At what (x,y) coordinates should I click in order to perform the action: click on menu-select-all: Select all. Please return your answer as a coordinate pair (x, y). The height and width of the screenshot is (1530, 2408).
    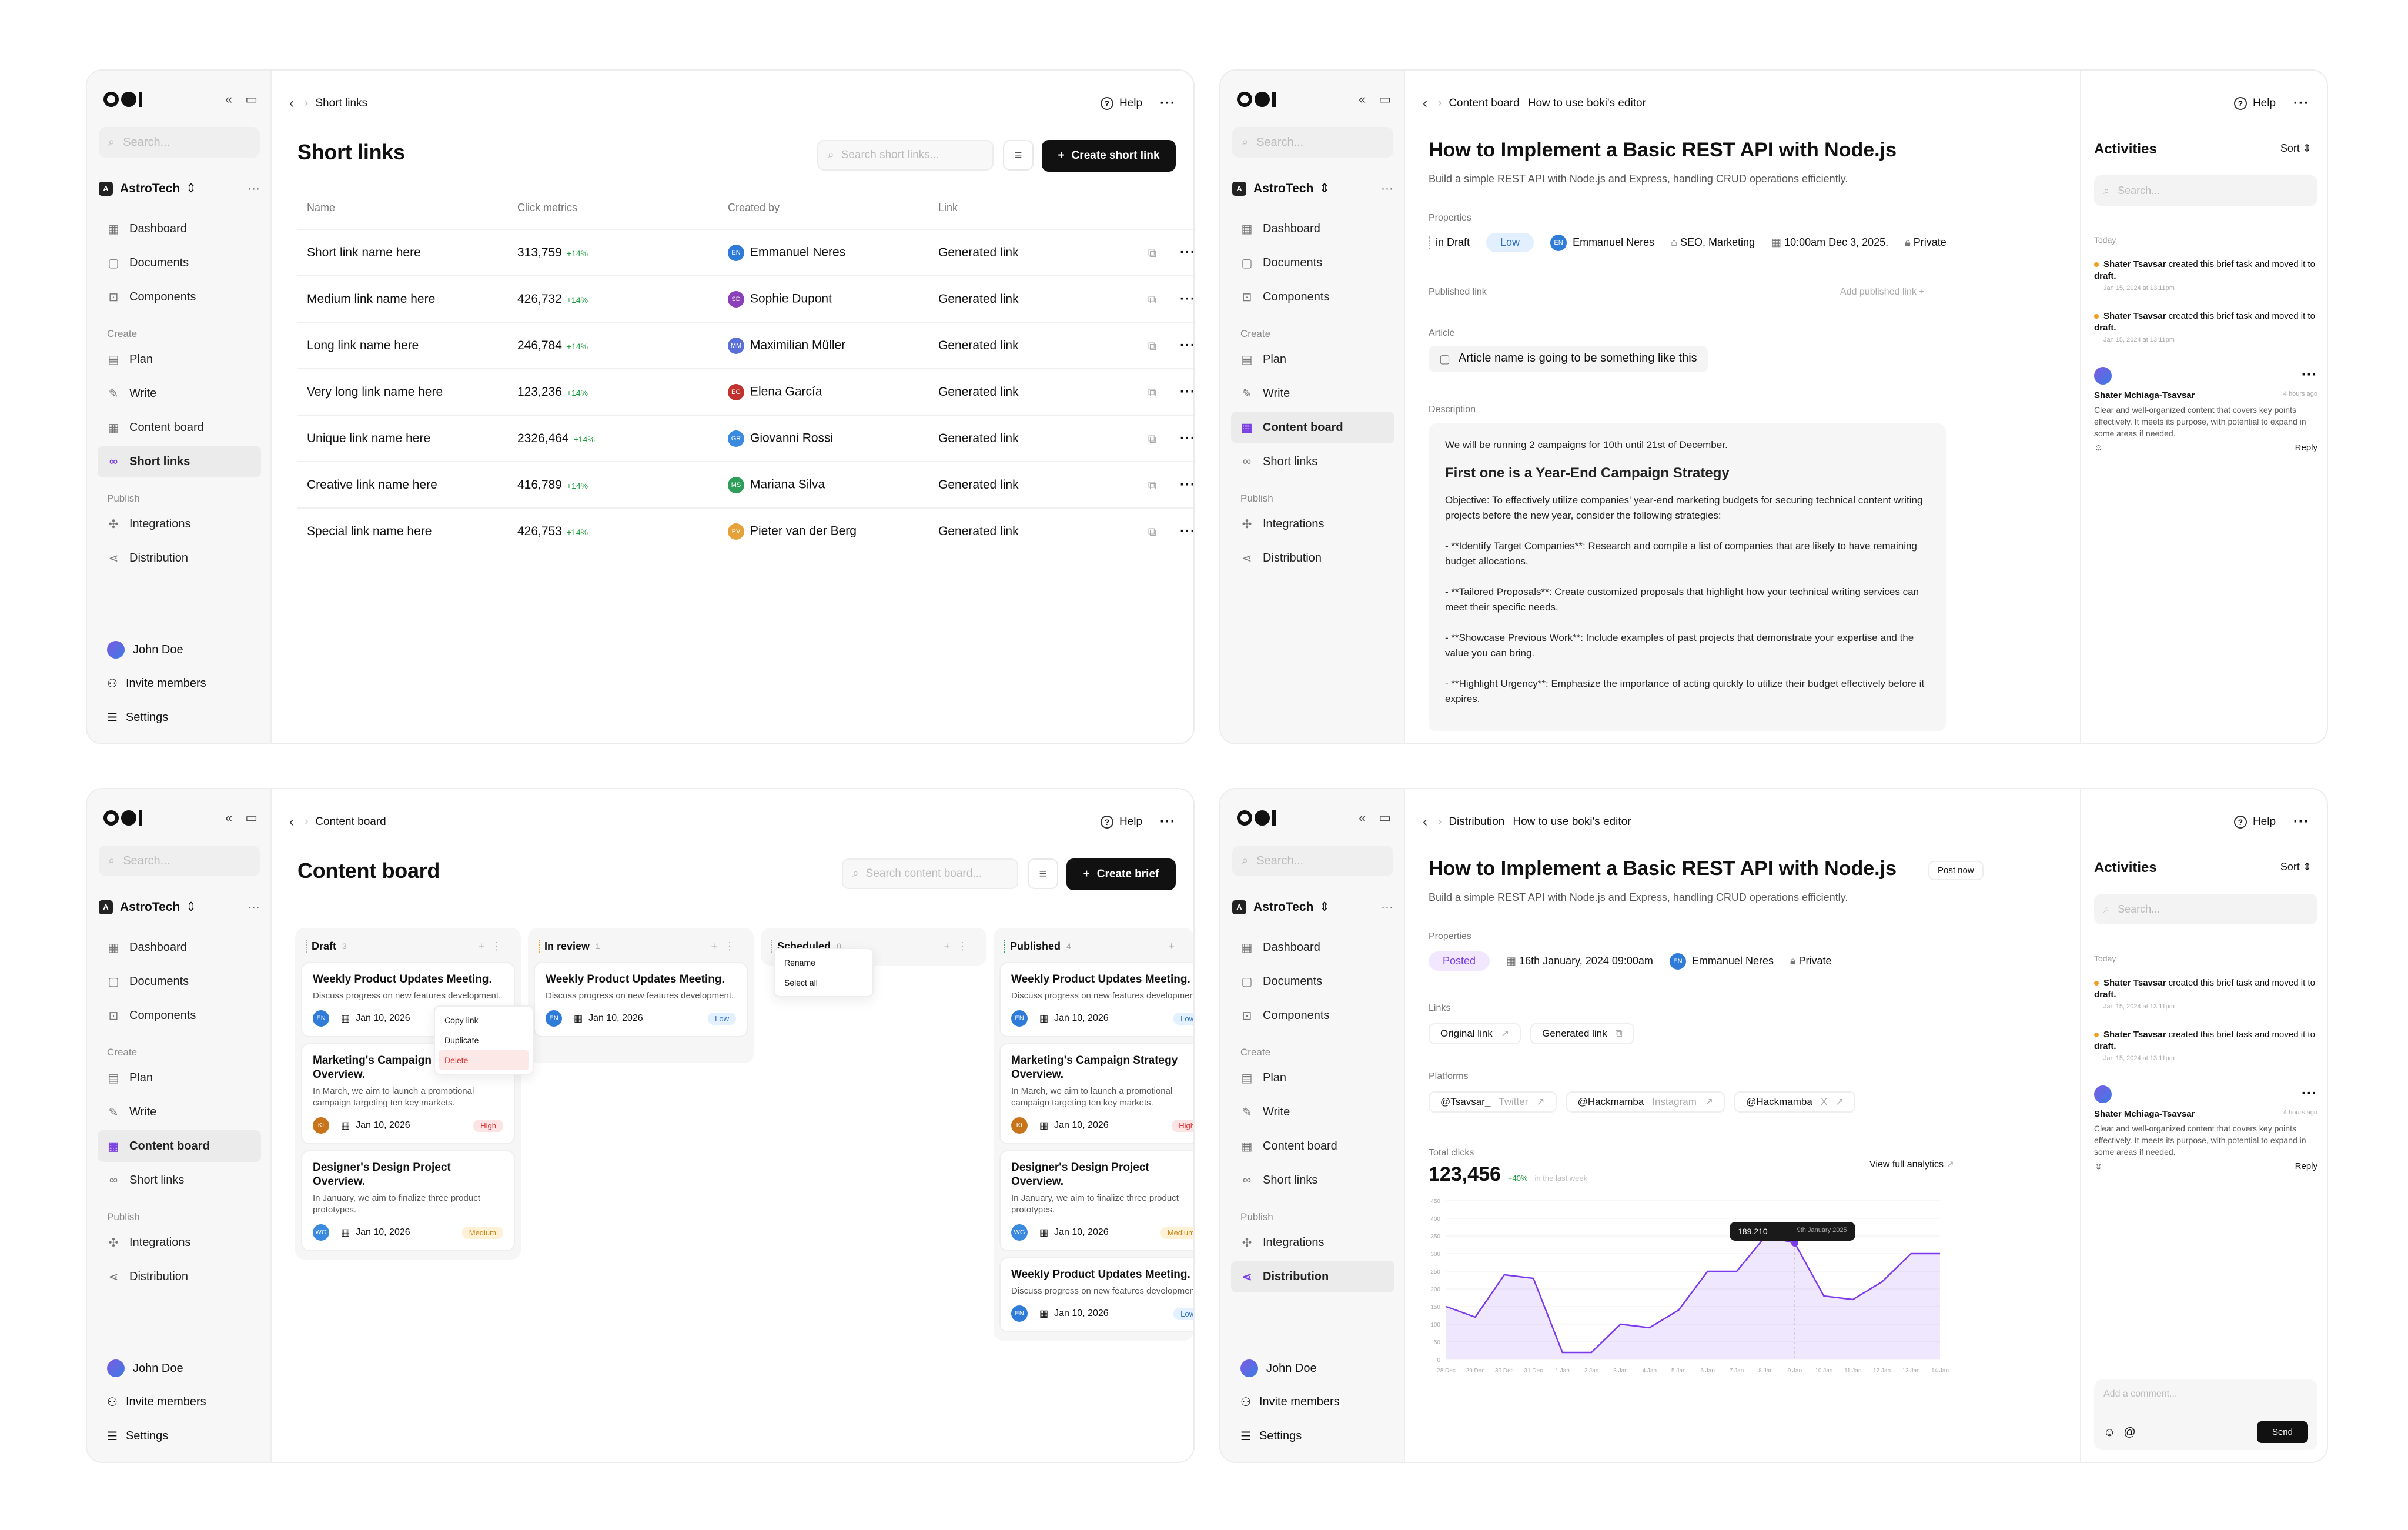
    Looking at the image, I should click on (823, 983).